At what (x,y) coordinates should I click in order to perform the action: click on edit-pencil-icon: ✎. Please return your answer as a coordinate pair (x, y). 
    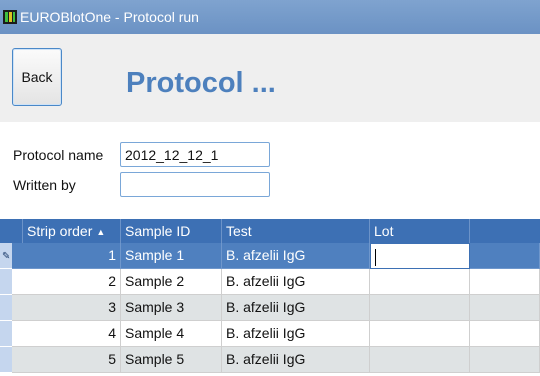
    Looking at the image, I should click on (6, 256).